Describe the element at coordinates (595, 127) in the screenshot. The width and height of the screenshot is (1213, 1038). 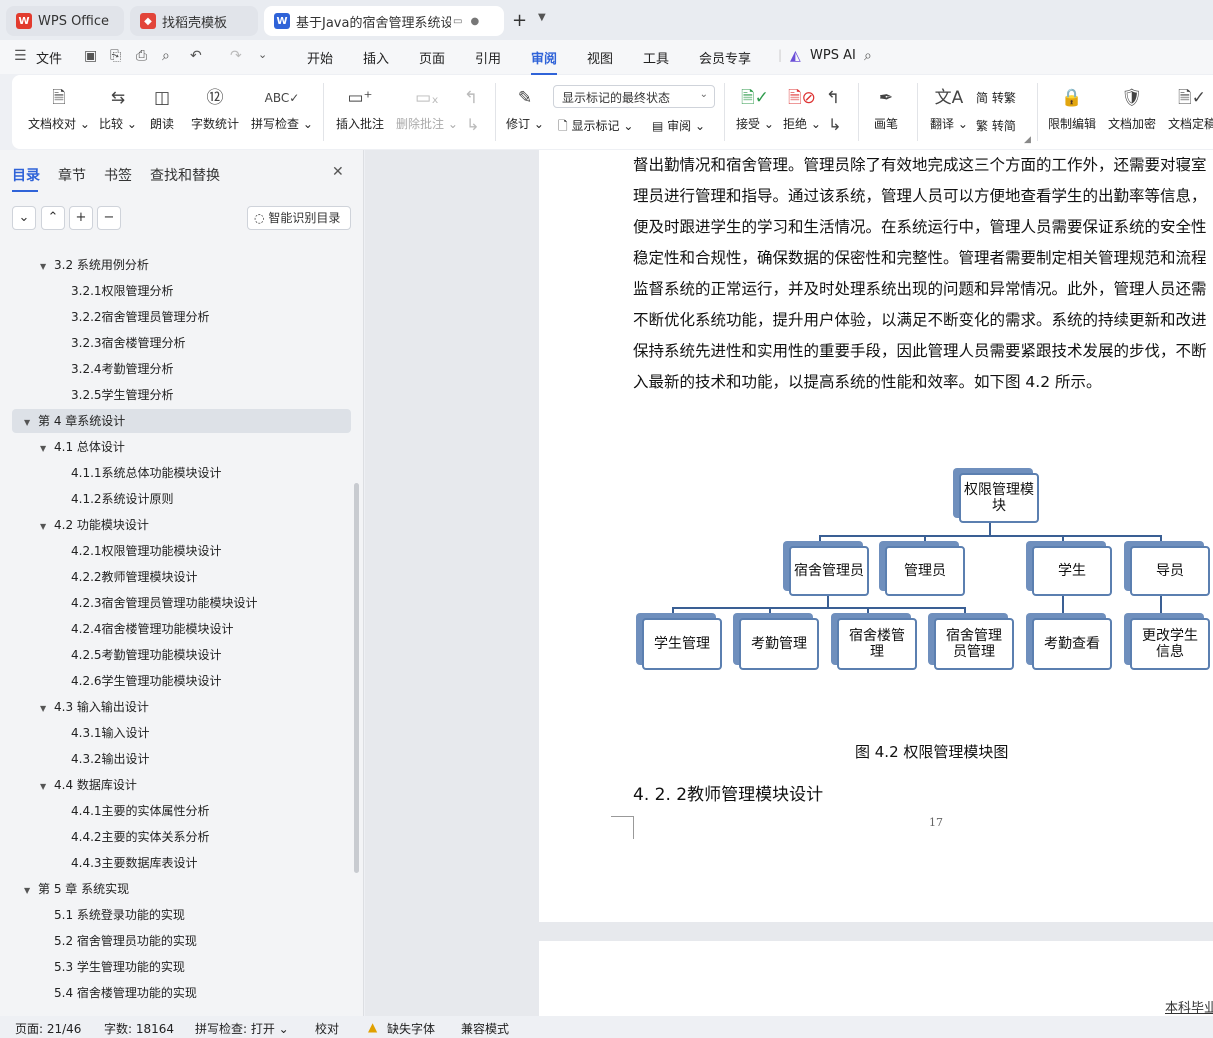
I see `show-markup-button: 🗋 显示标记 ⌄` at that location.